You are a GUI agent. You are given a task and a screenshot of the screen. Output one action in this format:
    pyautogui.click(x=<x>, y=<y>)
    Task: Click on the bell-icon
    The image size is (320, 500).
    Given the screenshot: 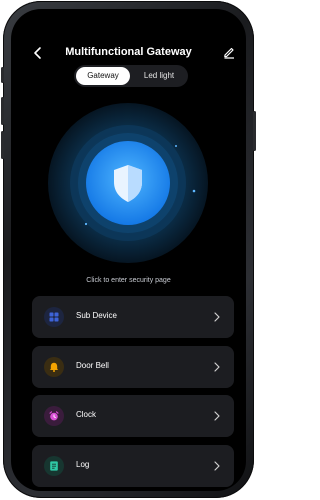 What is the action you would take?
    pyautogui.click(x=54, y=367)
    